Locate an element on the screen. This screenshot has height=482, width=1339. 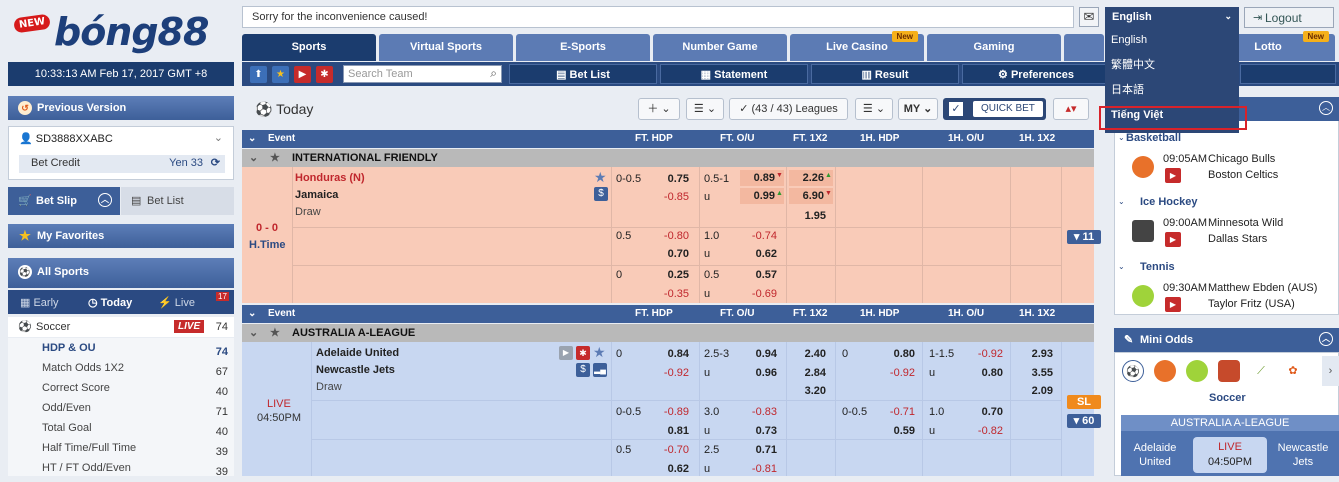
tab-gaming: Gaming is located at coordinates (994, 47).